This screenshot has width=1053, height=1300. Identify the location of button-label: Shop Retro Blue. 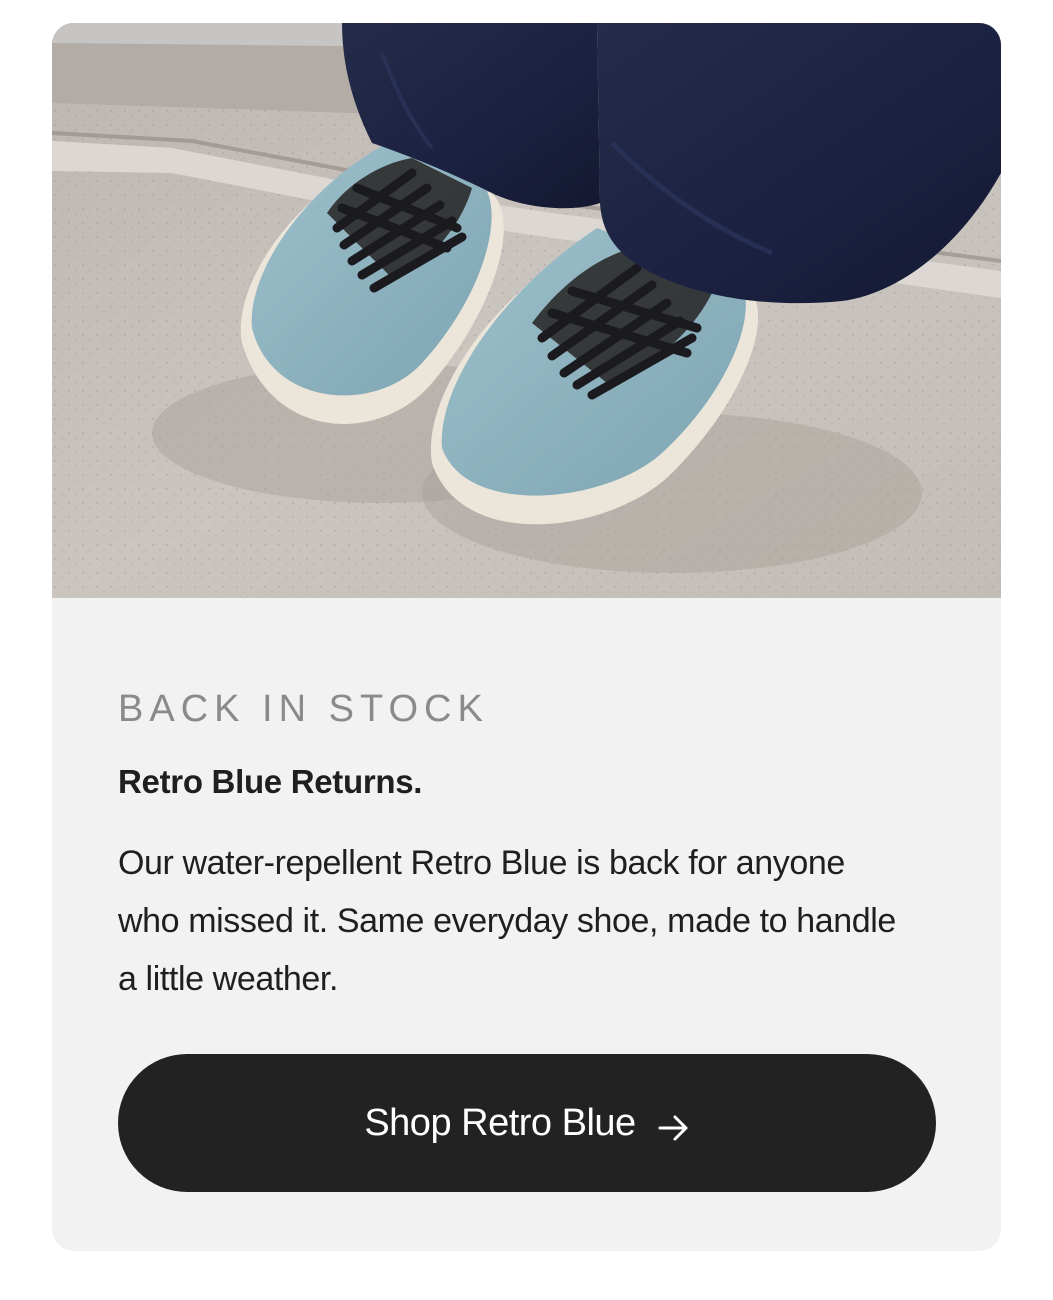
(500, 1122).